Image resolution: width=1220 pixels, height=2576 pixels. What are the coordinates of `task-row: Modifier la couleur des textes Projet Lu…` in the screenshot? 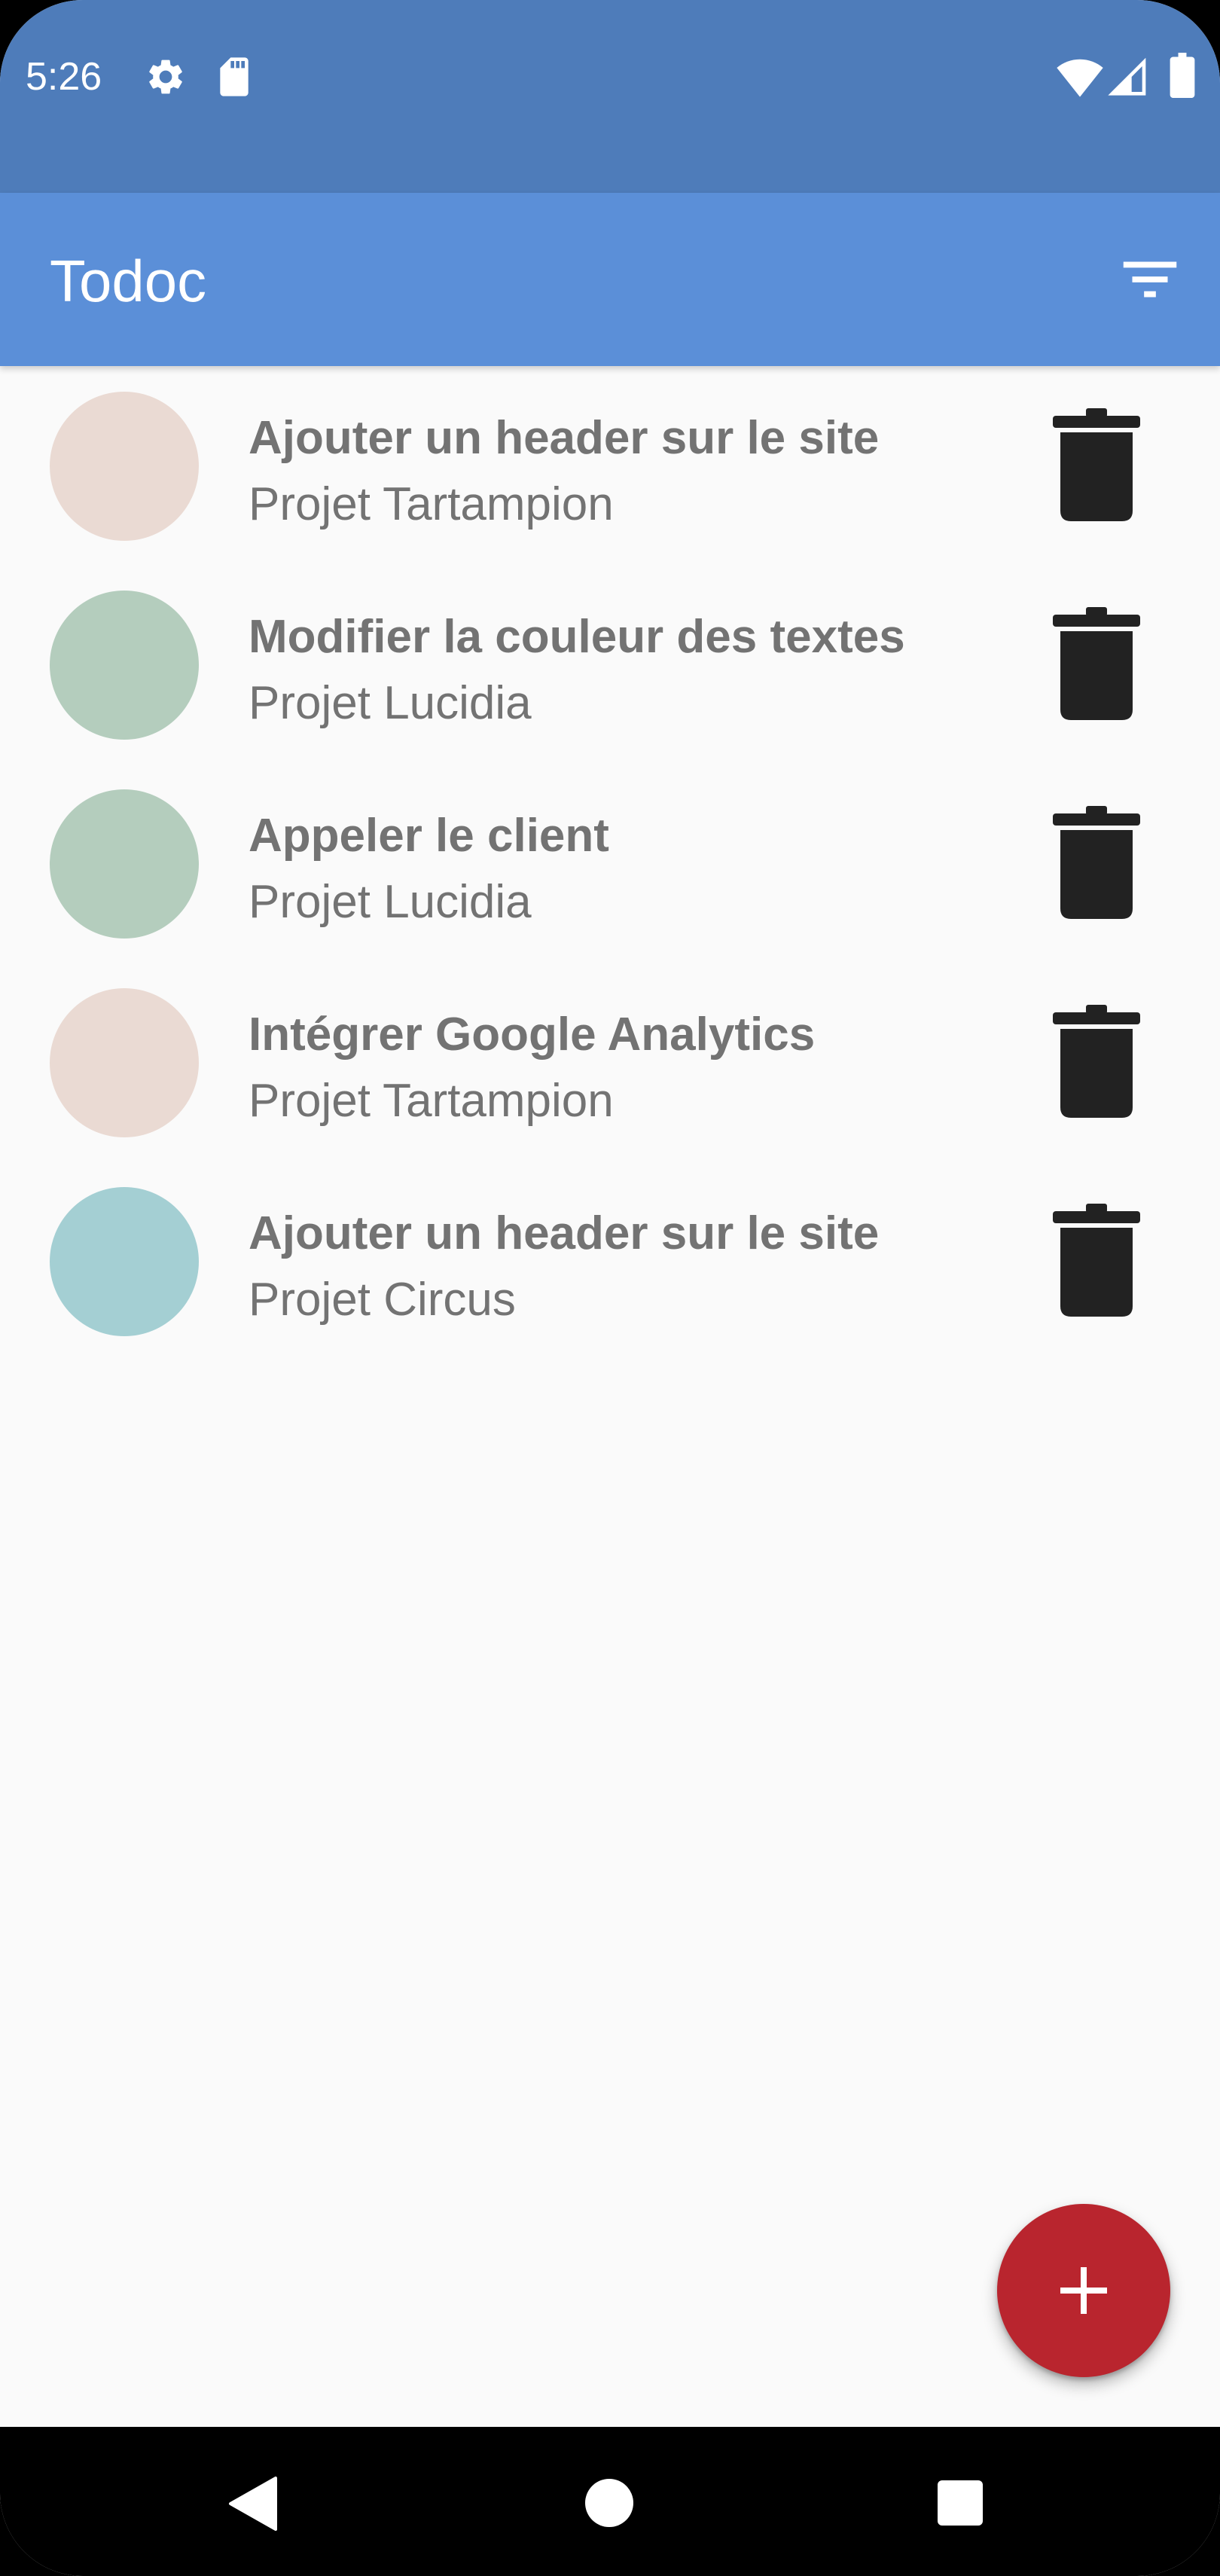 It's located at (610, 665).